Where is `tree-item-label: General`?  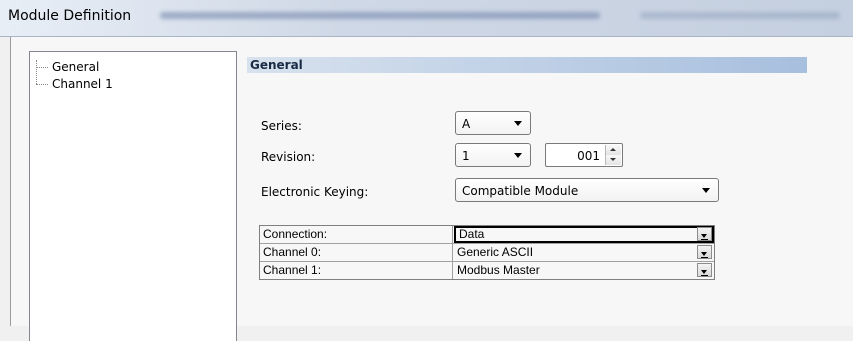
tree-item-label: General is located at coordinates (76, 67).